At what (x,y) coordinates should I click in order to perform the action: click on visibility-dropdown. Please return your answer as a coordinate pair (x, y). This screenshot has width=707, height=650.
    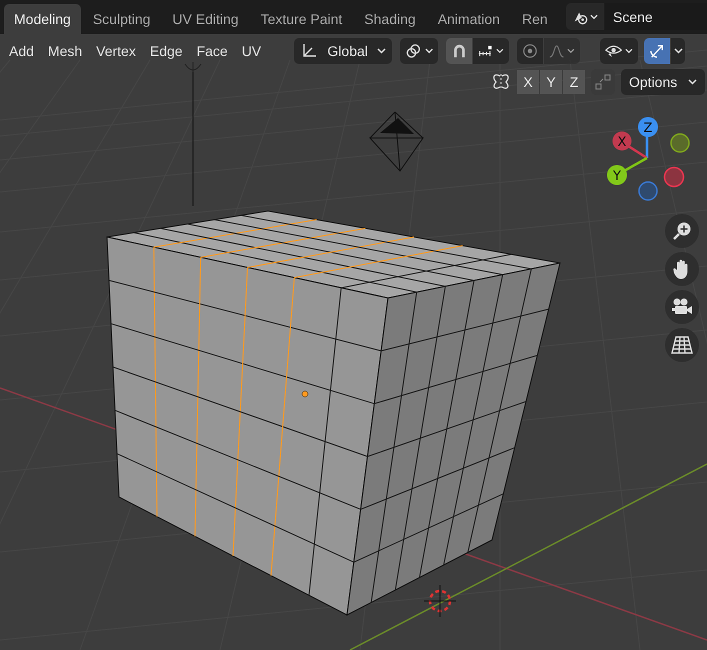
    Looking at the image, I should click on (619, 51).